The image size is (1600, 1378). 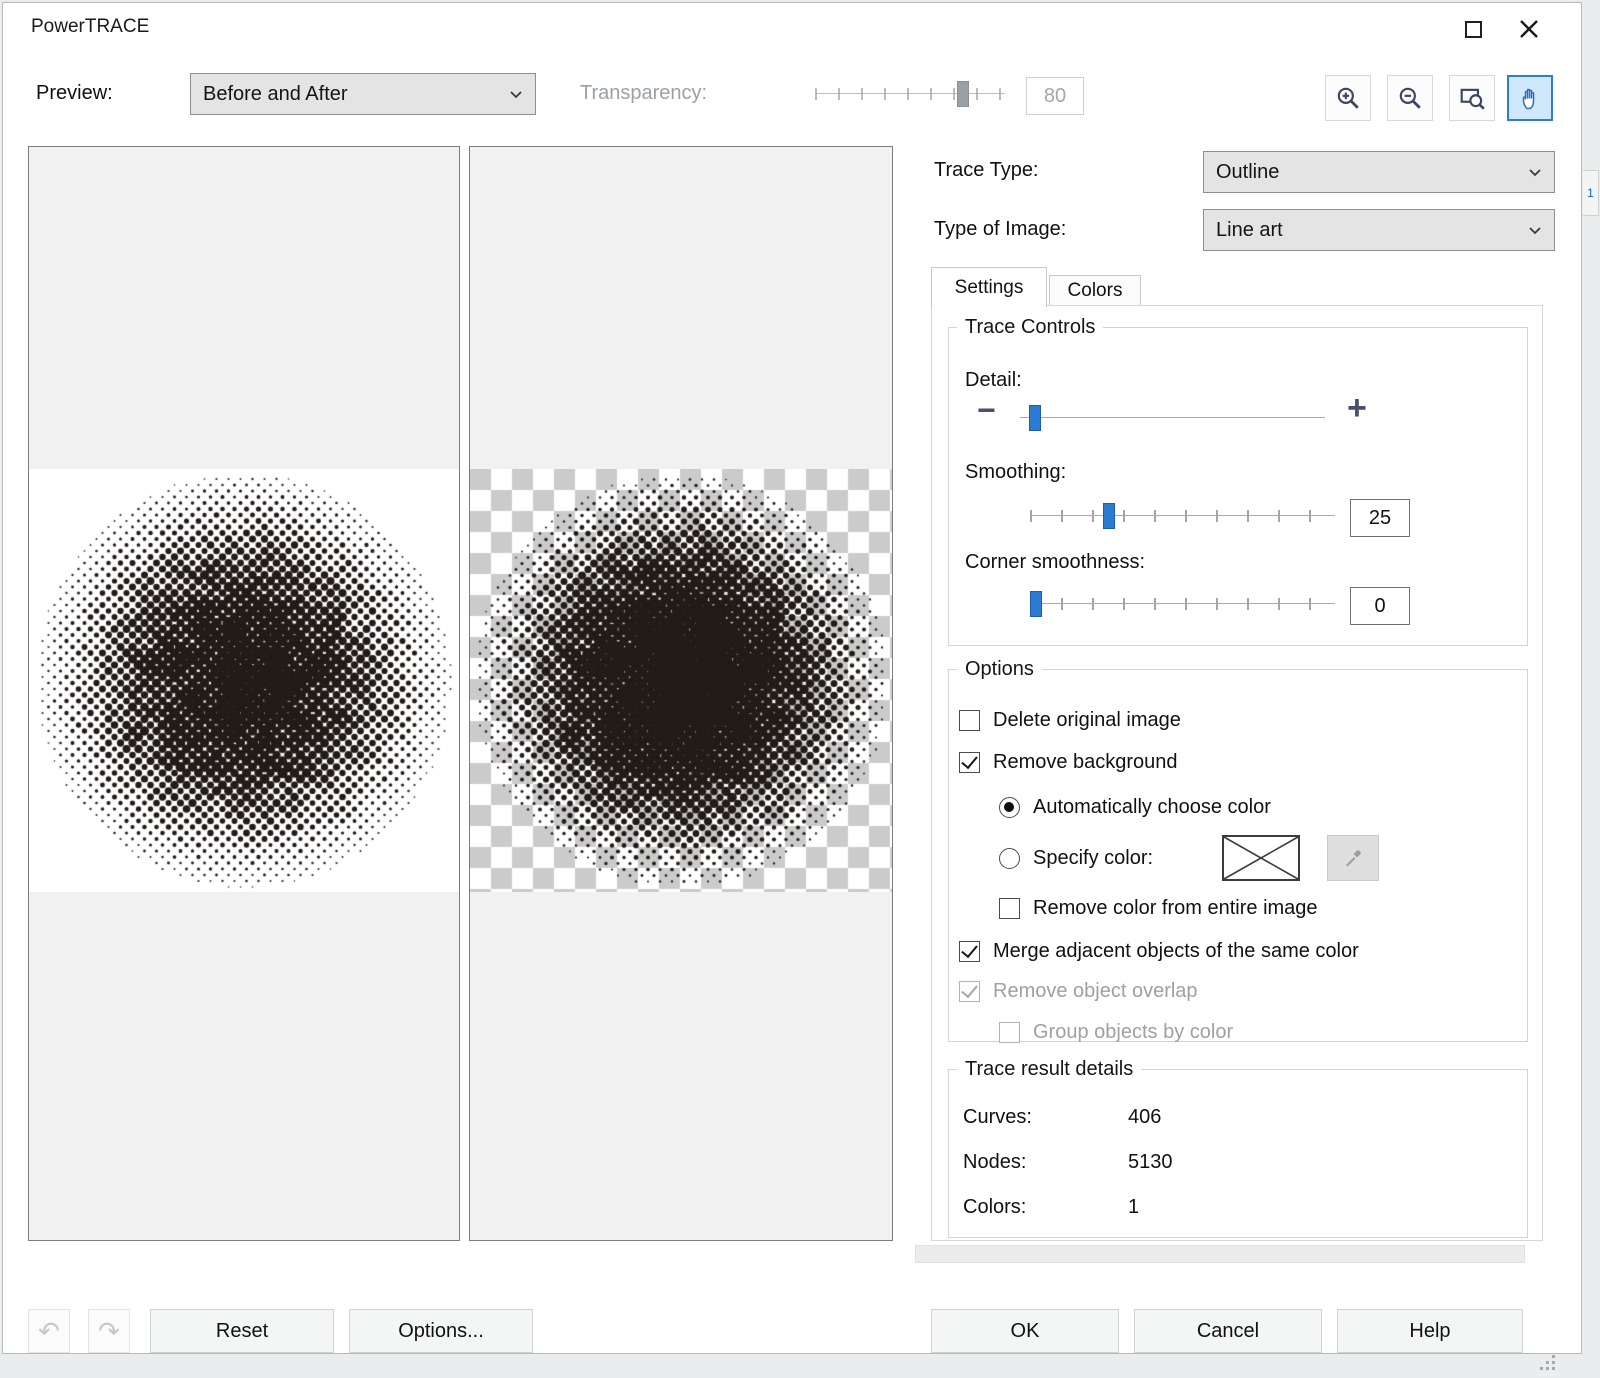 What do you see at coordinates (995, 1207) in the screenshot?
I see `colors-label: Colors:` at bounding box center [995, 1207].